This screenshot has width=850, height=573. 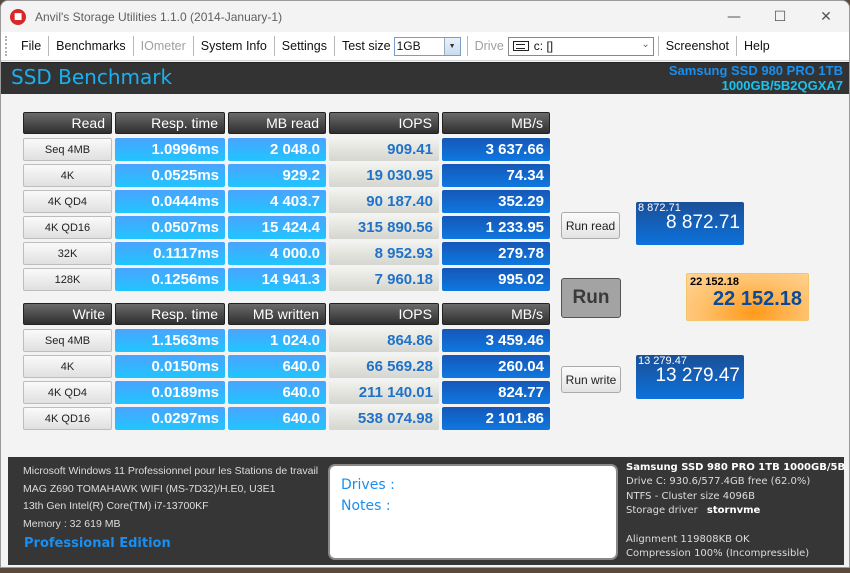 What do you see at coordinates (473, 512) in the screenshot?
I see `notes-box: Drives : Notes :` at bounding box center [473, 512].